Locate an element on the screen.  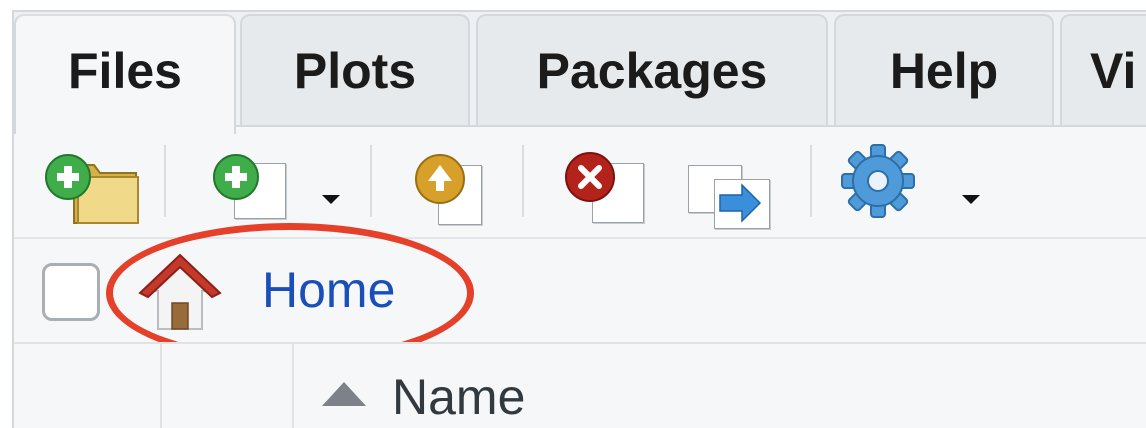
tab-help: Help is located at coordinates (944, 70).